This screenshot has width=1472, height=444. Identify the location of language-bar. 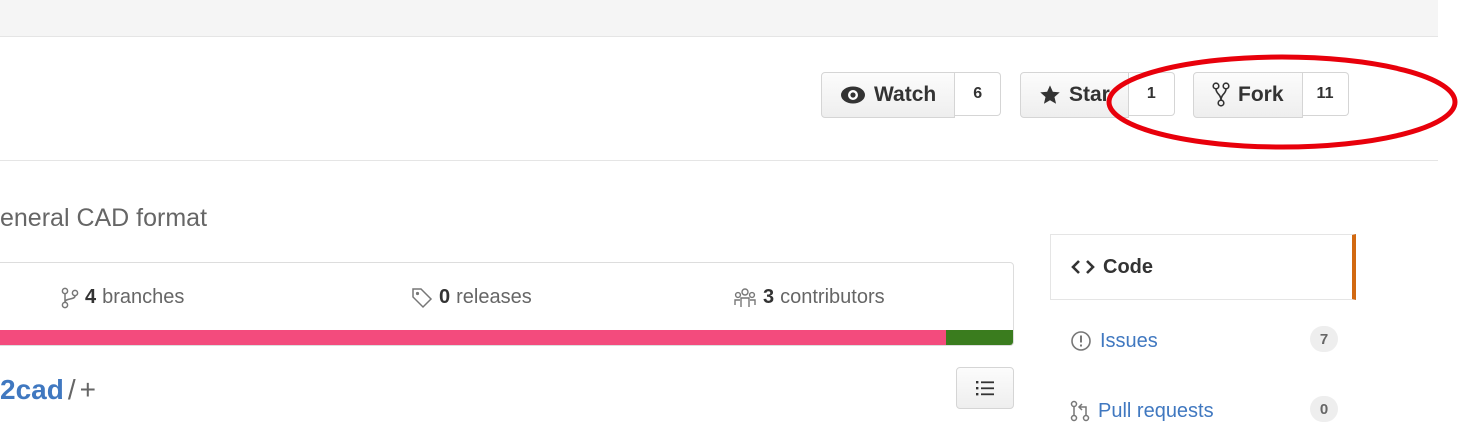
(506, 337).